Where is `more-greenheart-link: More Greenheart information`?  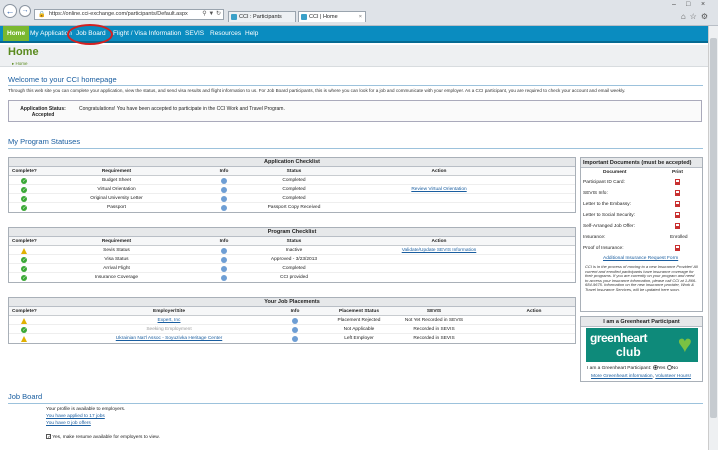
more-greenheart-link: More Greenheart information is located at coordinates (622, 376).